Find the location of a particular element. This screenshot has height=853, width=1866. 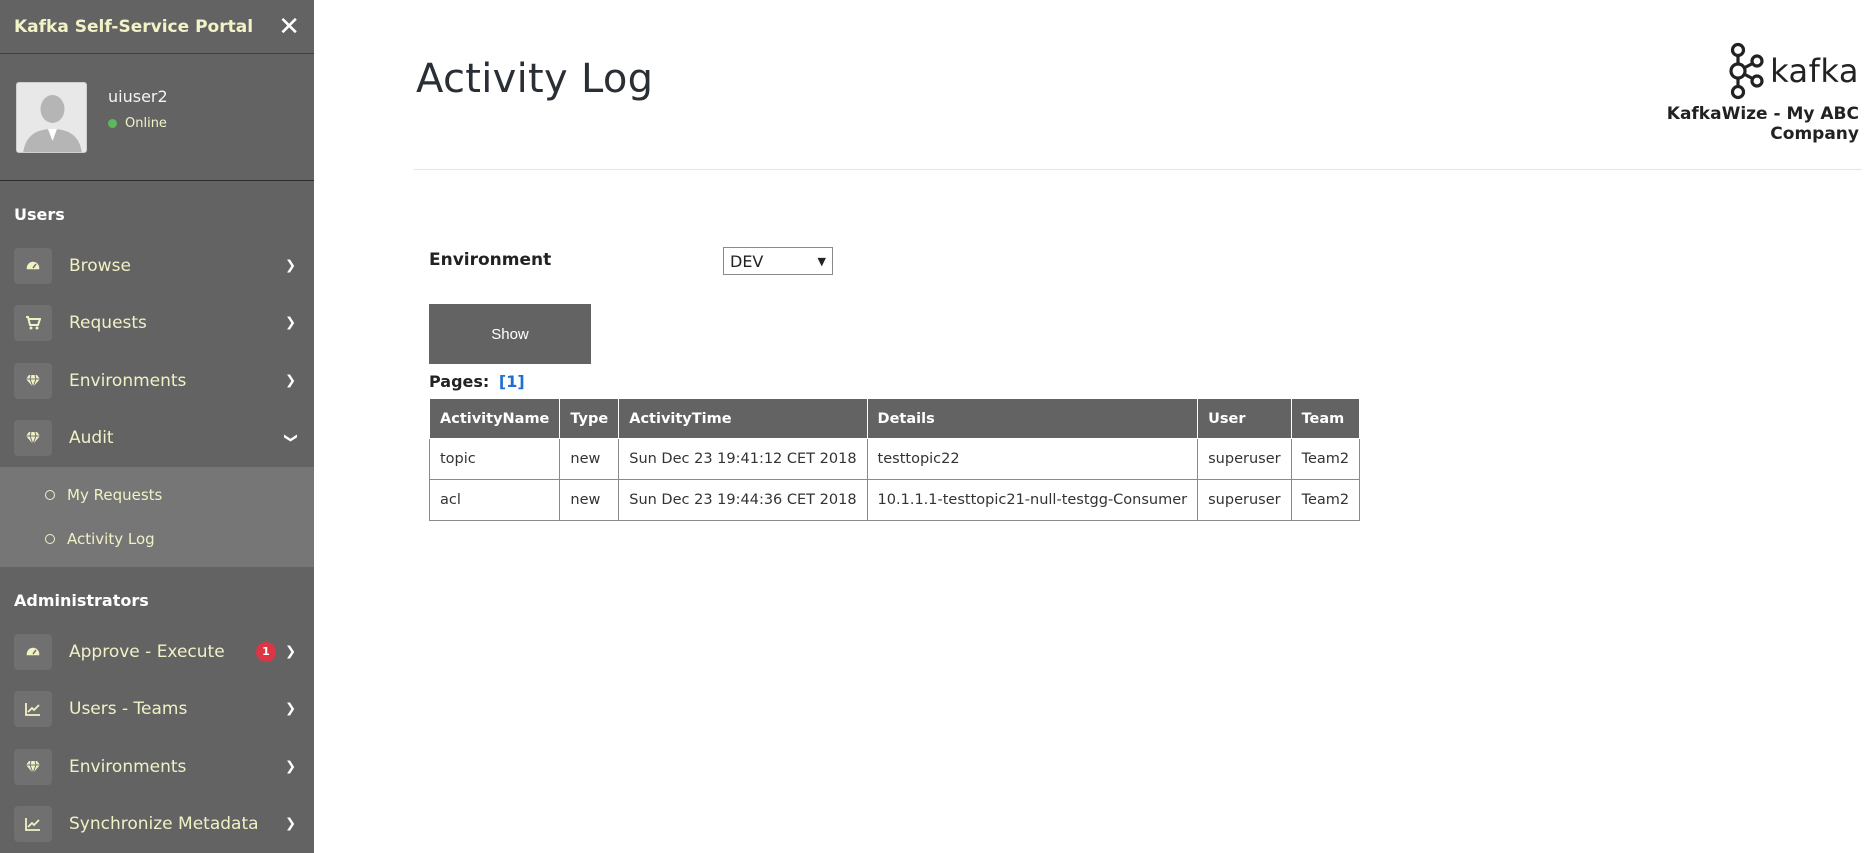

brand: kafka KafkaWize - My ABC Company is located at coordinates (1724, 93).